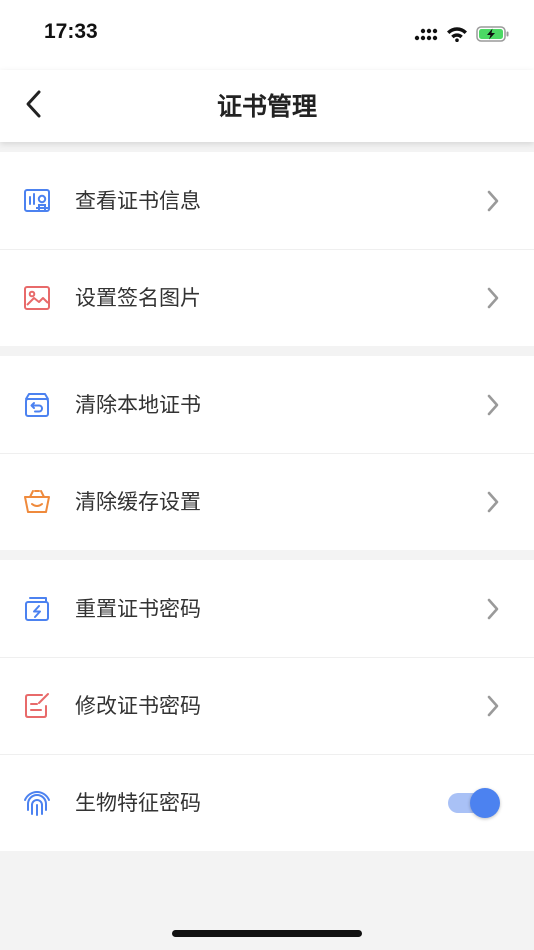  I want to click on fingerprint-icon, so click(37, 803).